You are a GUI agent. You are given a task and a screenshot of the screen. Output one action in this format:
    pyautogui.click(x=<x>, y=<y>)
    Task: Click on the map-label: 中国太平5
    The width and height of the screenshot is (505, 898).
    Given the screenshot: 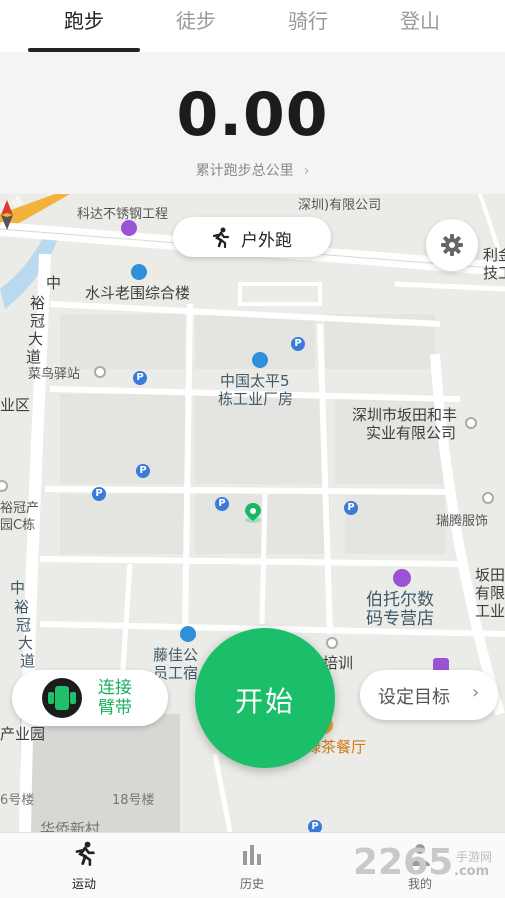 What is the action you would take?
    pyautogui.click(x=255, y=381)
    